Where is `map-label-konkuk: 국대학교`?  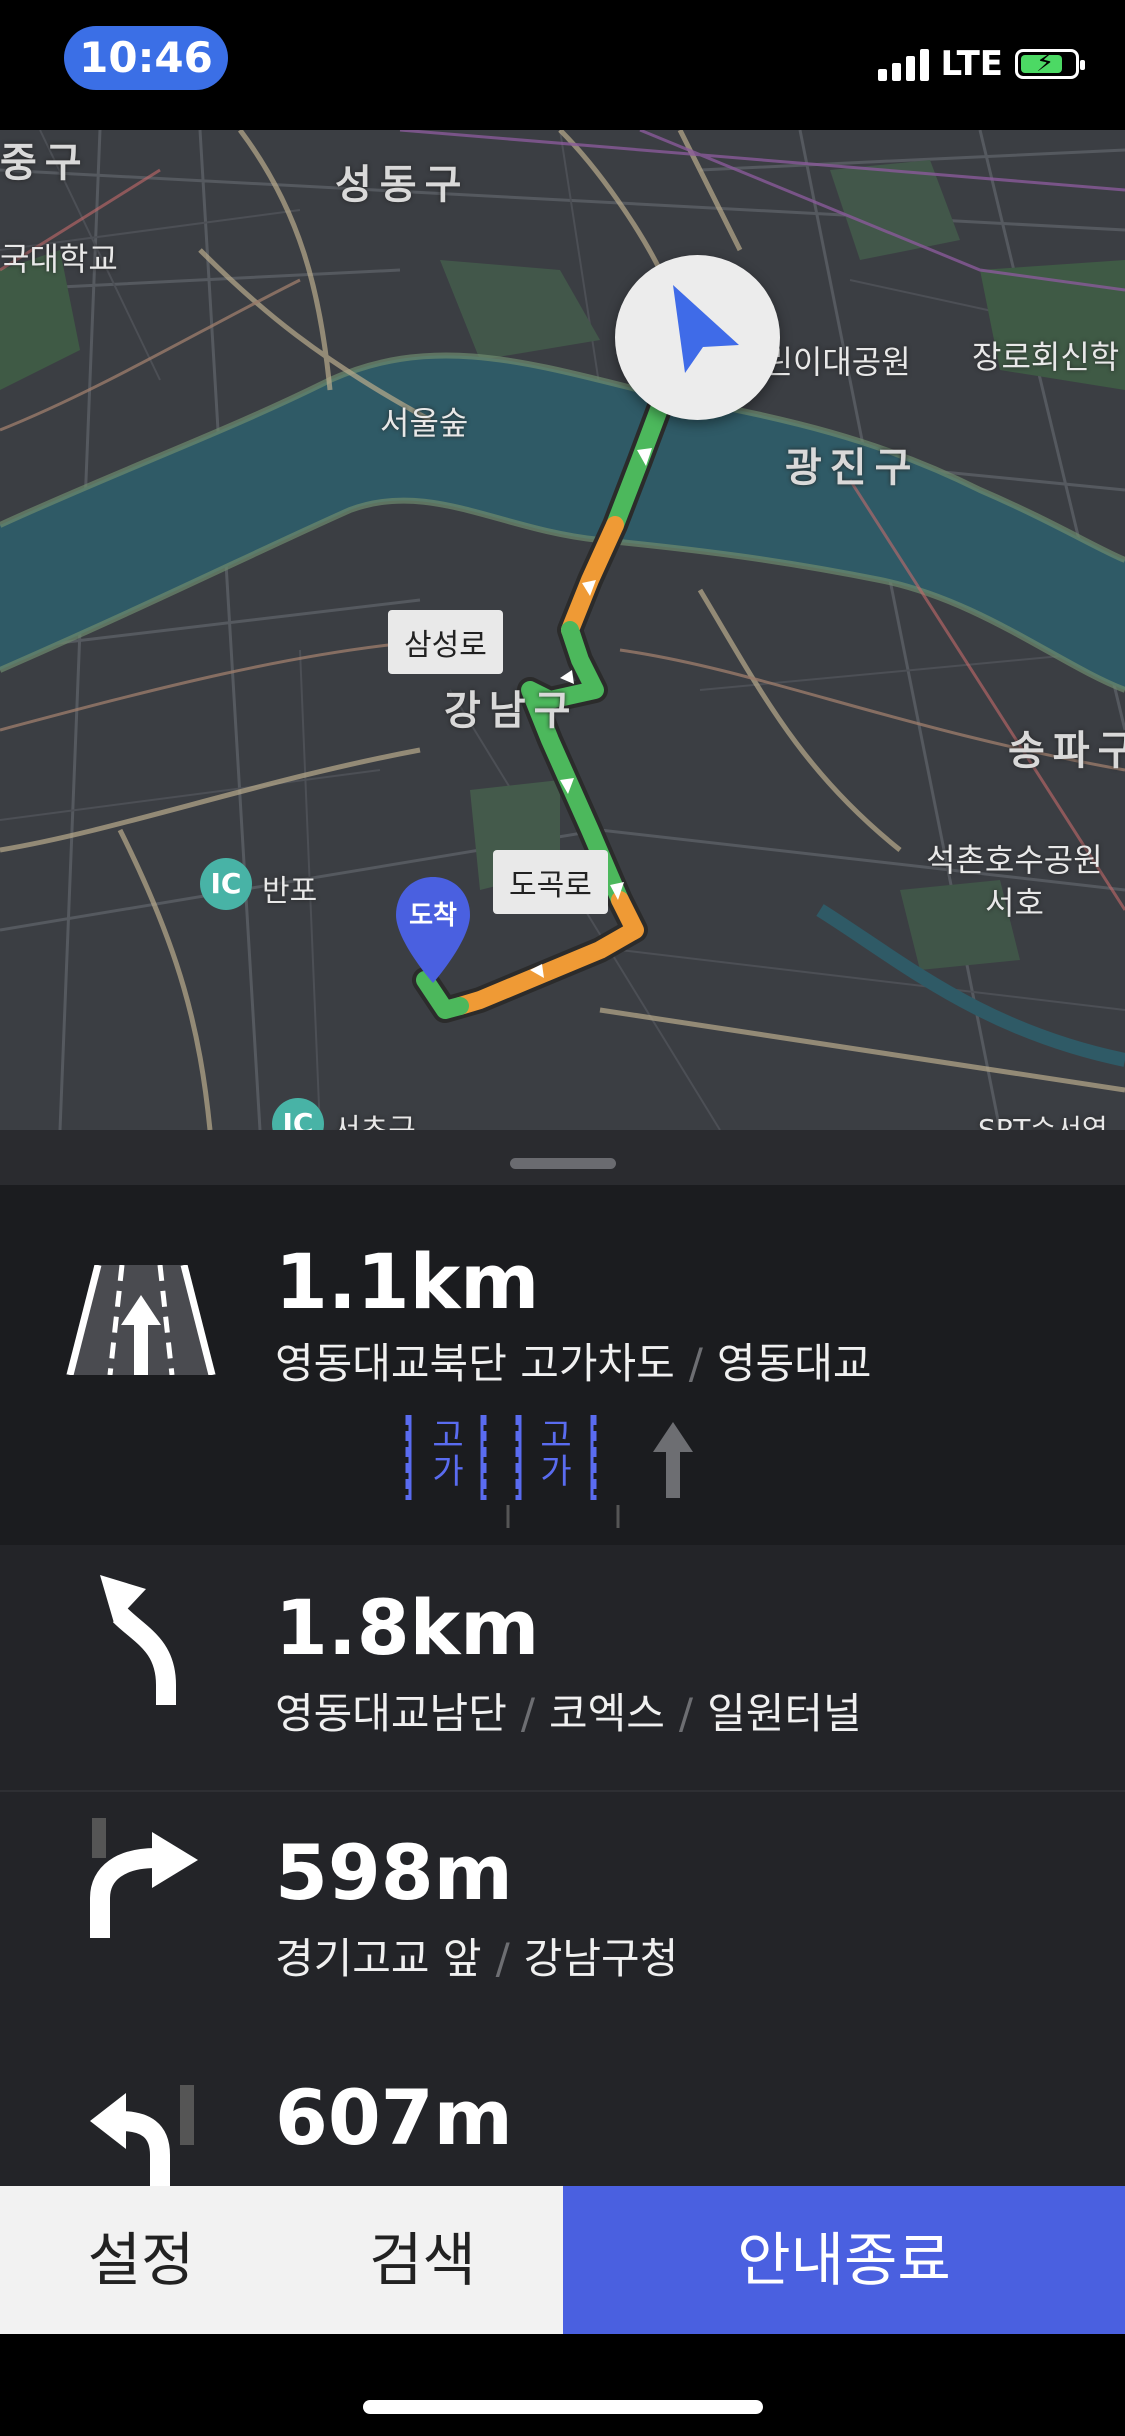
map-label-konkuk: 국대학교 is located at coordinates (59, 259).